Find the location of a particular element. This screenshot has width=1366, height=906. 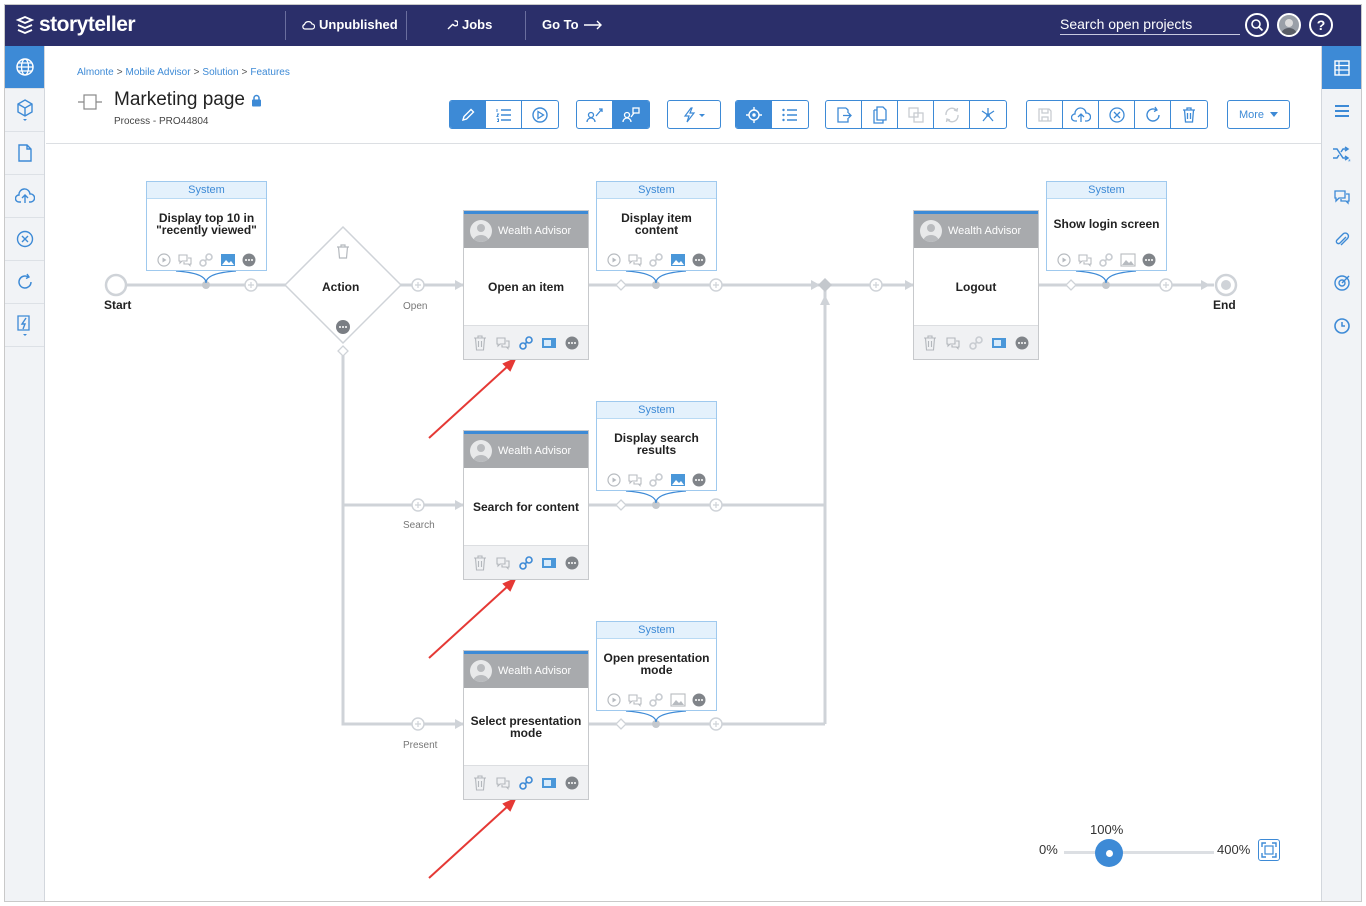

export-button is located at coordinates (844, 114).